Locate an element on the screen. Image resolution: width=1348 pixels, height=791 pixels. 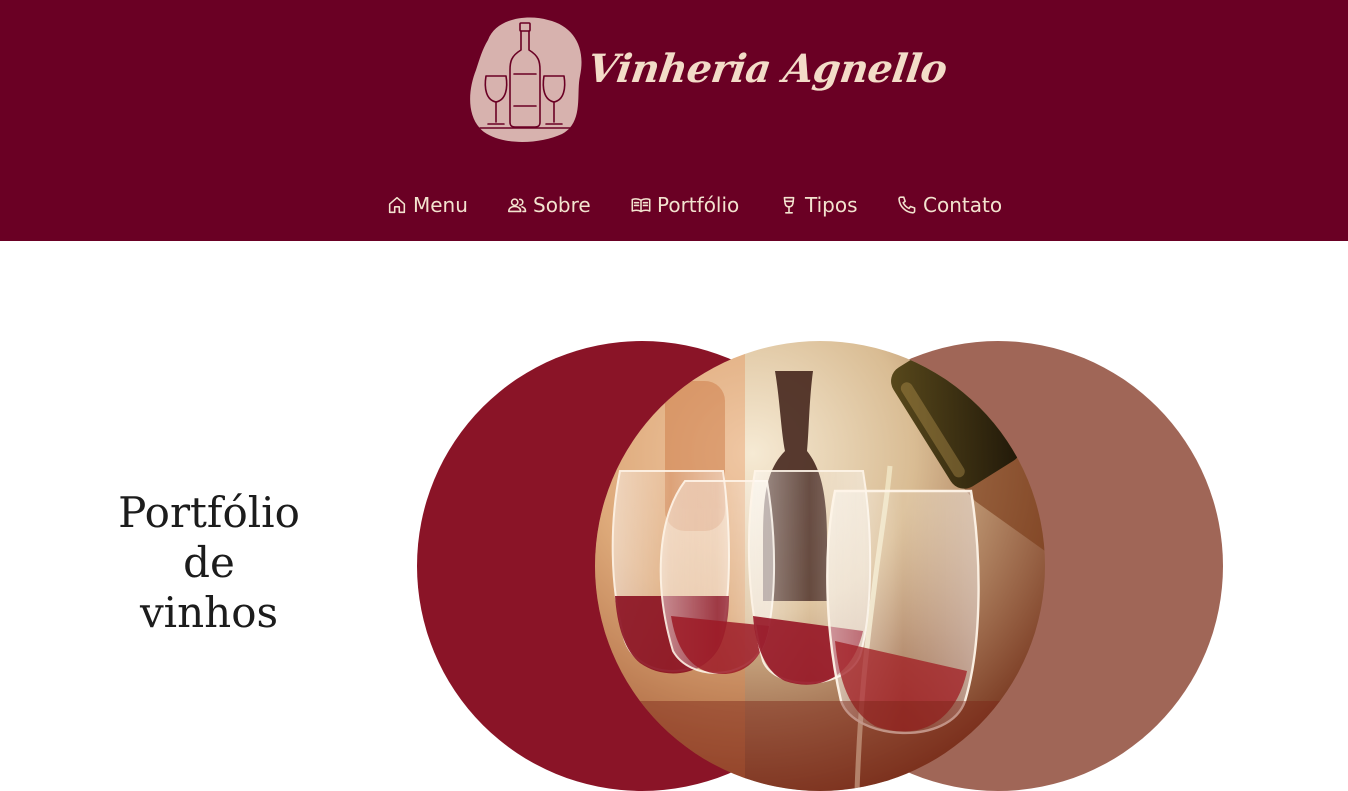
home-icon is located at coordinates (397, 205).